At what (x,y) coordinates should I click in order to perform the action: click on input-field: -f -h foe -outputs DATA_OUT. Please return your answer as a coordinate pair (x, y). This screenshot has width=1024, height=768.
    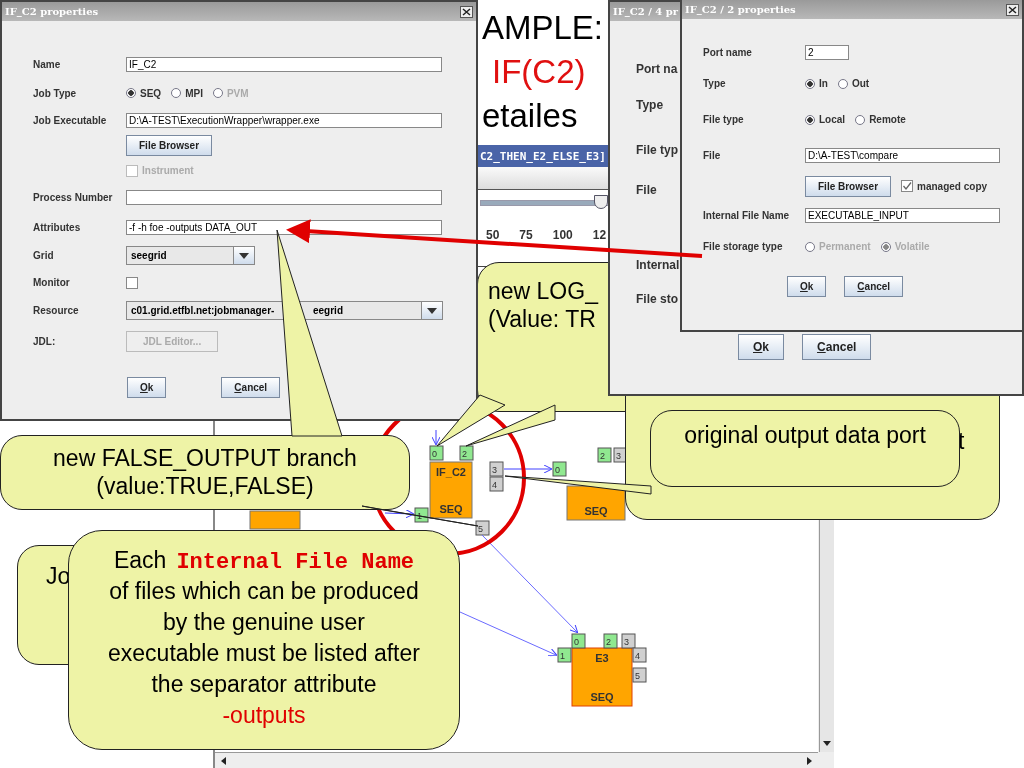
    Looking at the image, I should click on (284, 227).